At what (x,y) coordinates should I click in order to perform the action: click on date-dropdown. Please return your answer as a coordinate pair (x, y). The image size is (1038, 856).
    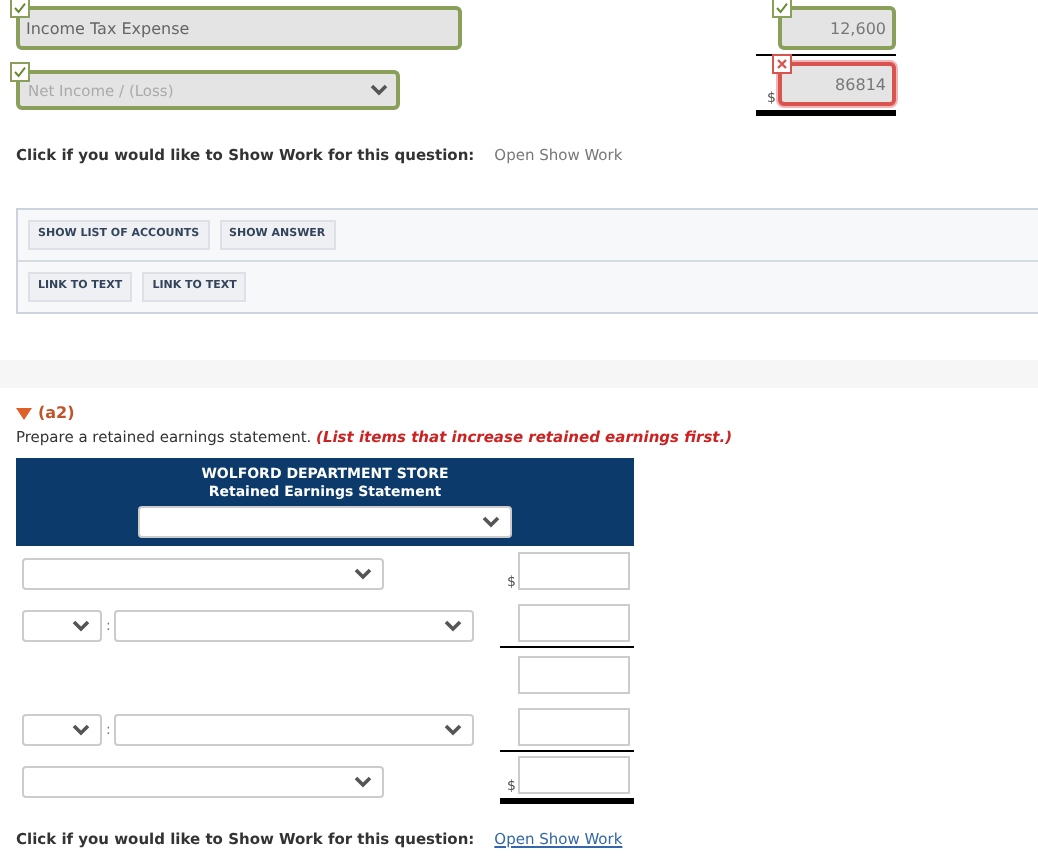
    Looking at the image, I should click on (325, 522).